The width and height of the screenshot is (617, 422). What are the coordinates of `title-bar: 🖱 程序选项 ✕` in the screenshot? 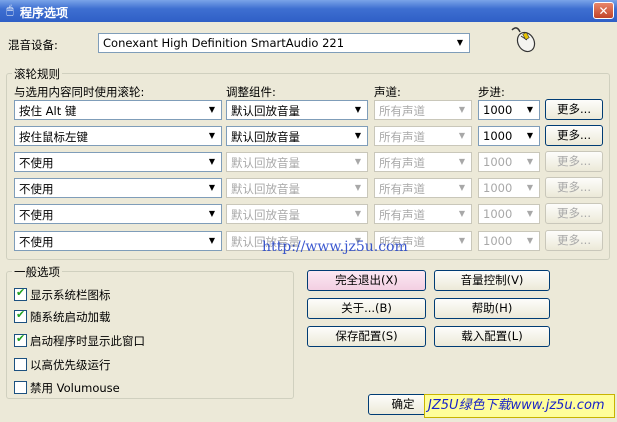 It's located at (308, 11).